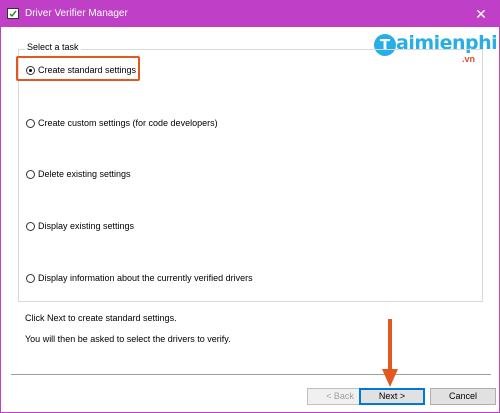 This screenshot has width=500, height=413. I want to click on radio-create-custom, so click(30, 123).